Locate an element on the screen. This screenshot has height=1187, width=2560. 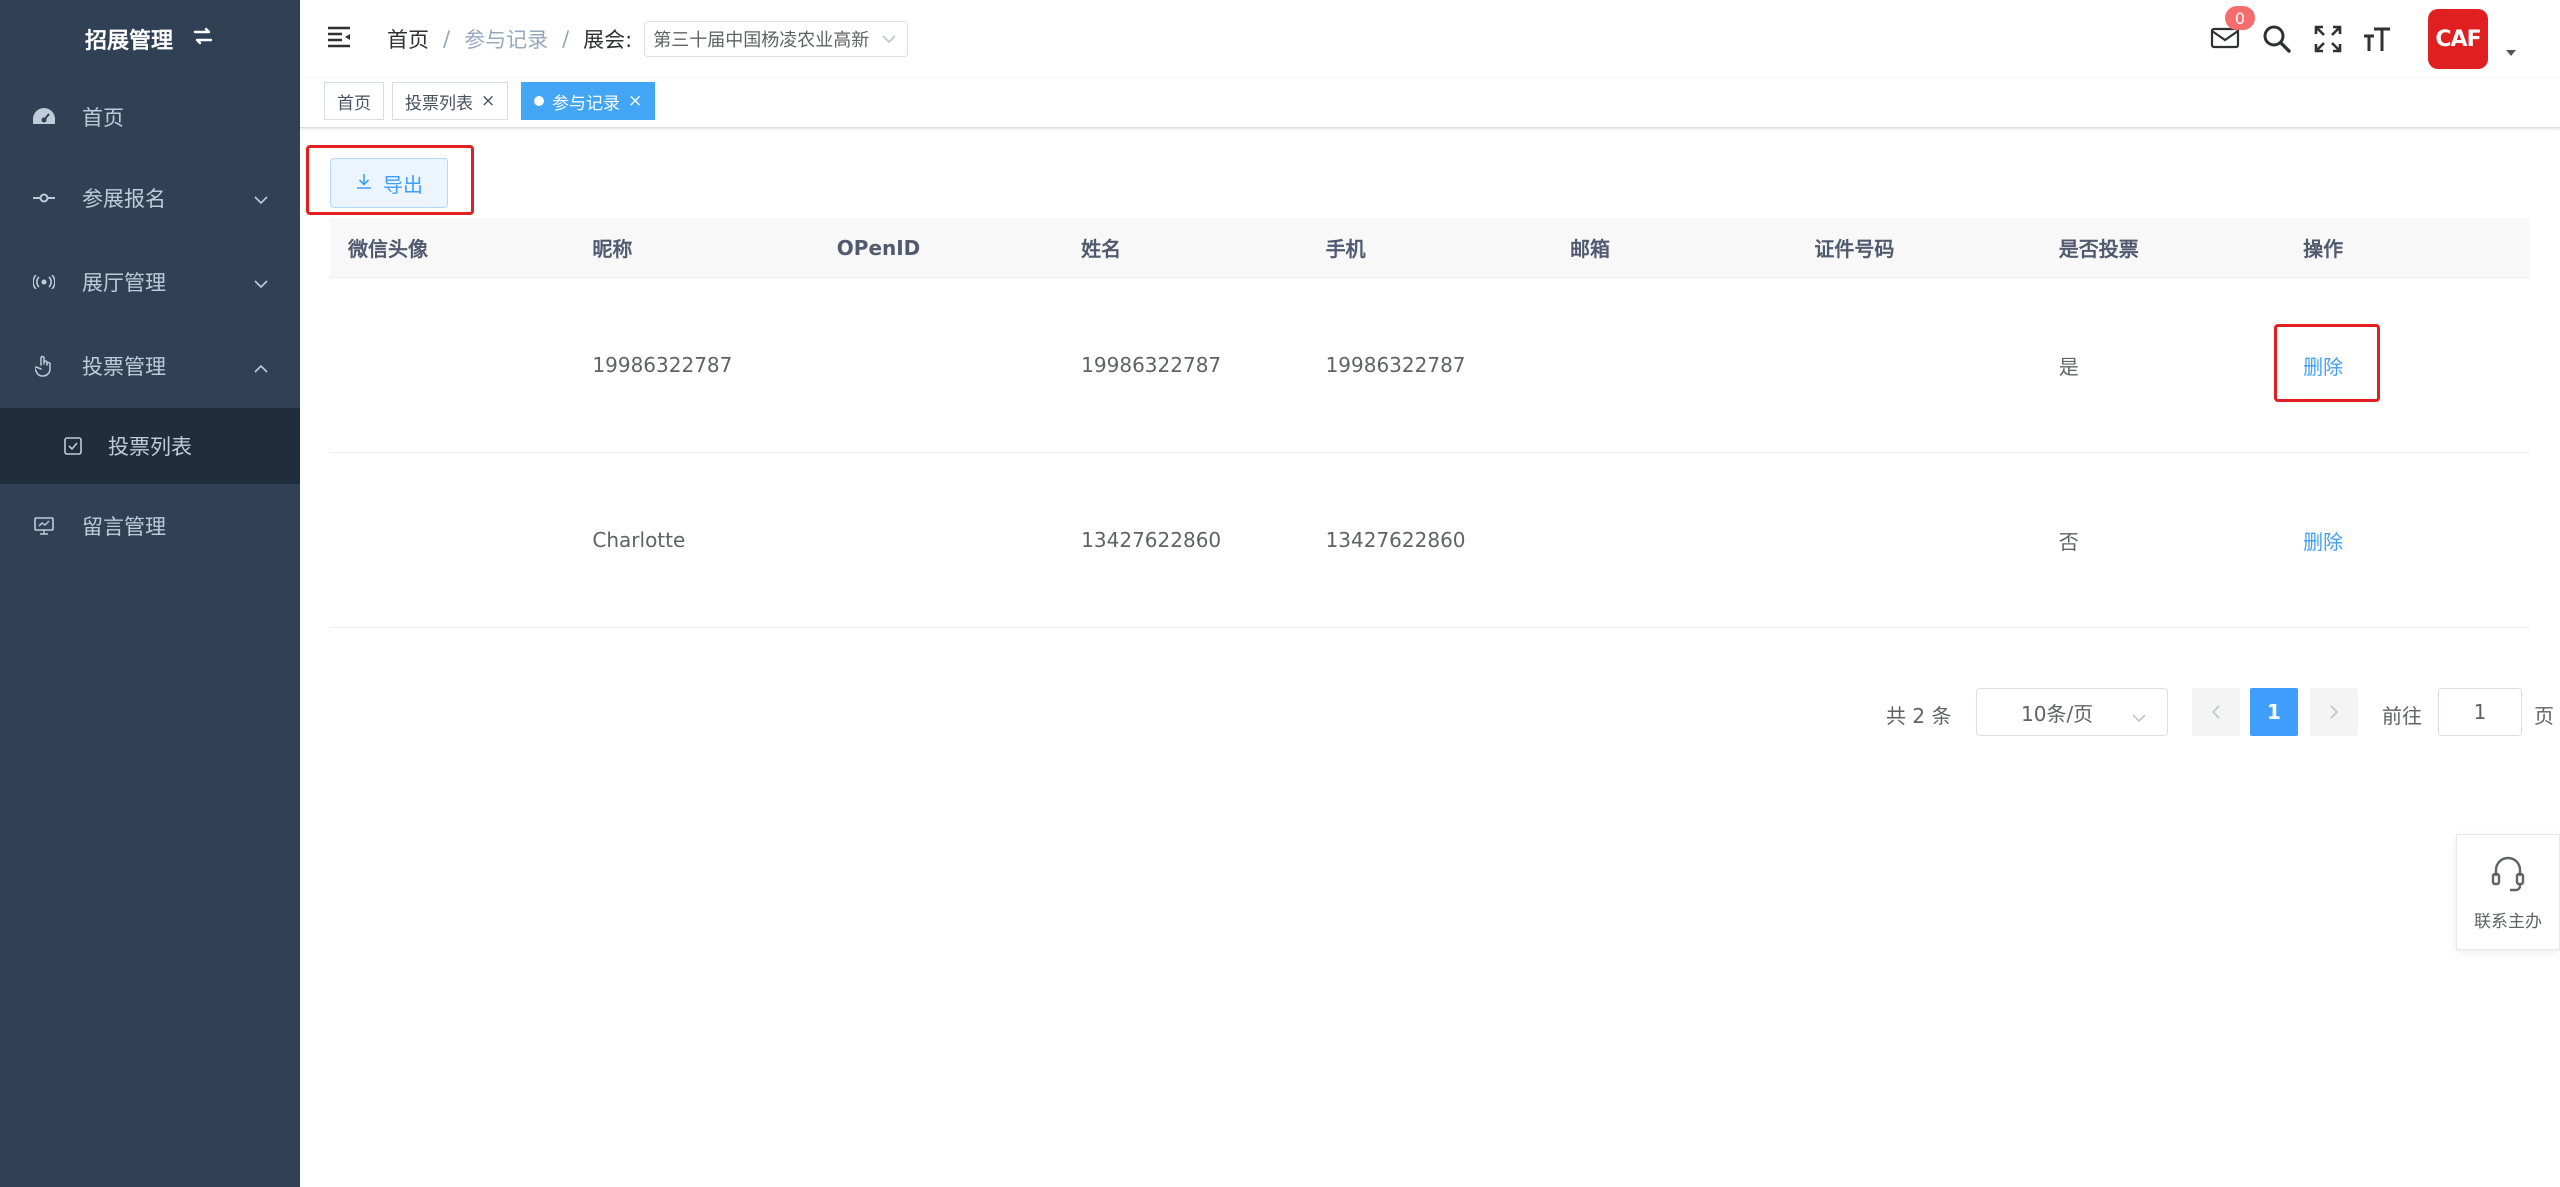
highlight-box is located at coordinates (2327, 363).